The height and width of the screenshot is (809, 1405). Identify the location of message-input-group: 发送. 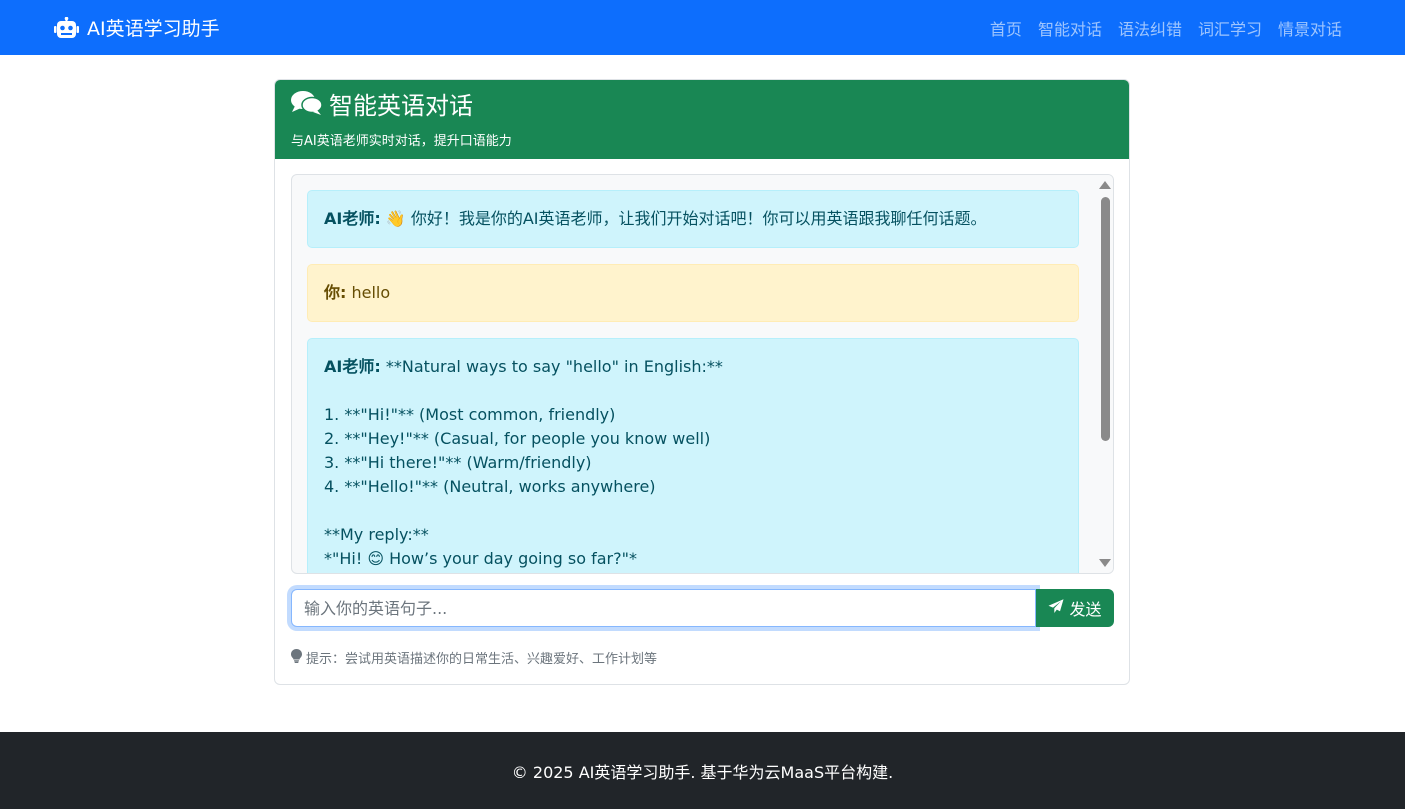
(702, 608).